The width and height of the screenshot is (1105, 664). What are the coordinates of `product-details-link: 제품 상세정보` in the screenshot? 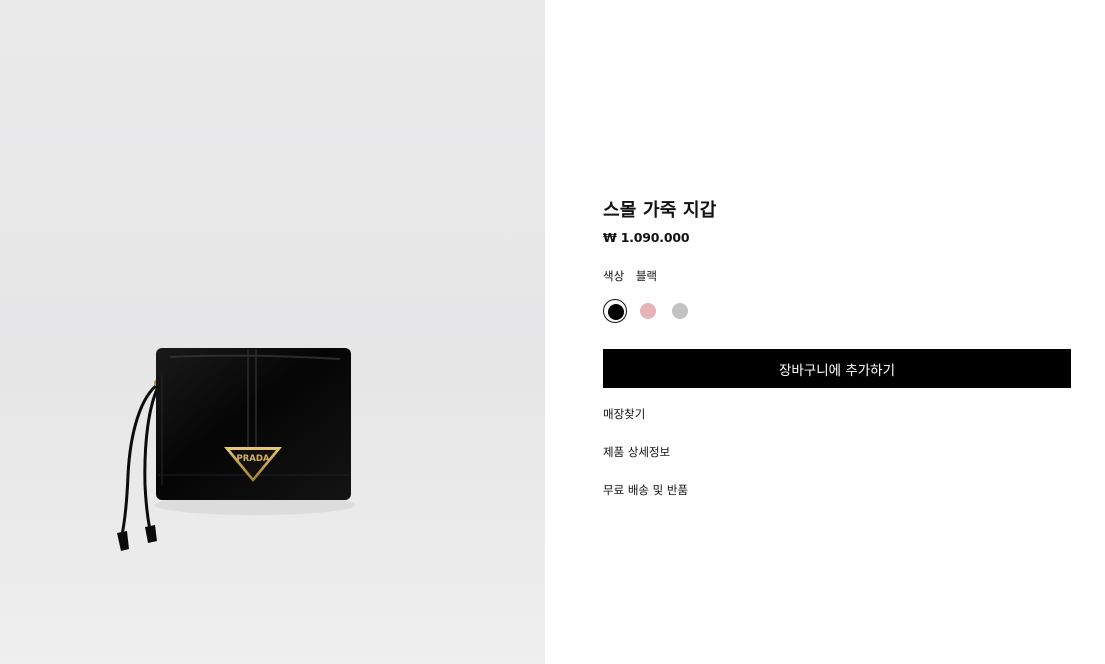 It's located at (636, 452).